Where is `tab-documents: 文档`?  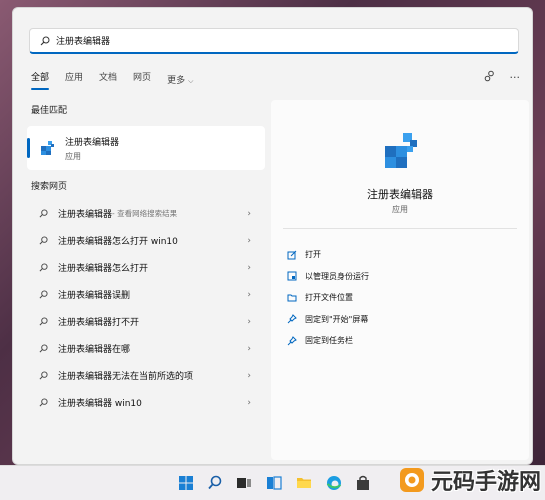 tab-documents: 文档 is located at coordinates (108, 81).